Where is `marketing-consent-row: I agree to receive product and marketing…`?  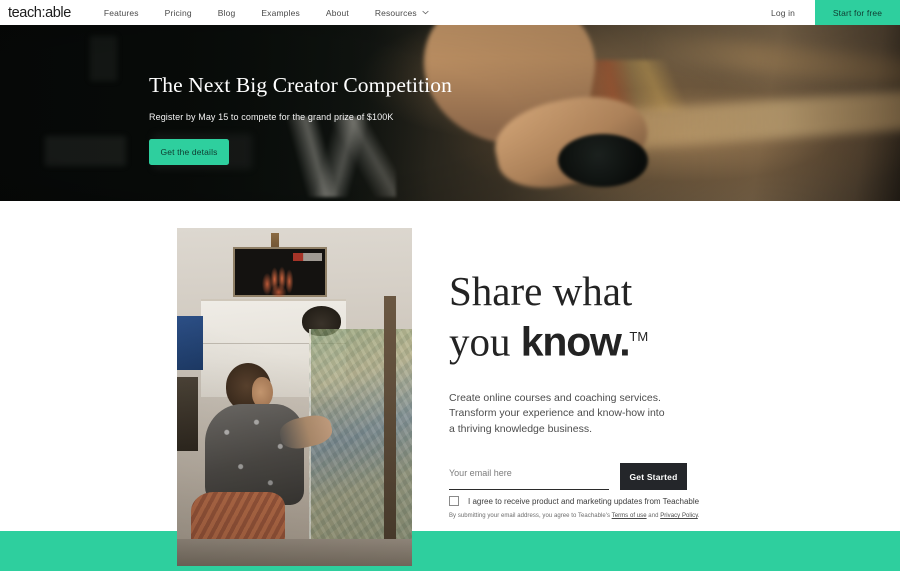
marketing-consent-row: I agree to receive product and marketing… is located at coordinates (574, 501).